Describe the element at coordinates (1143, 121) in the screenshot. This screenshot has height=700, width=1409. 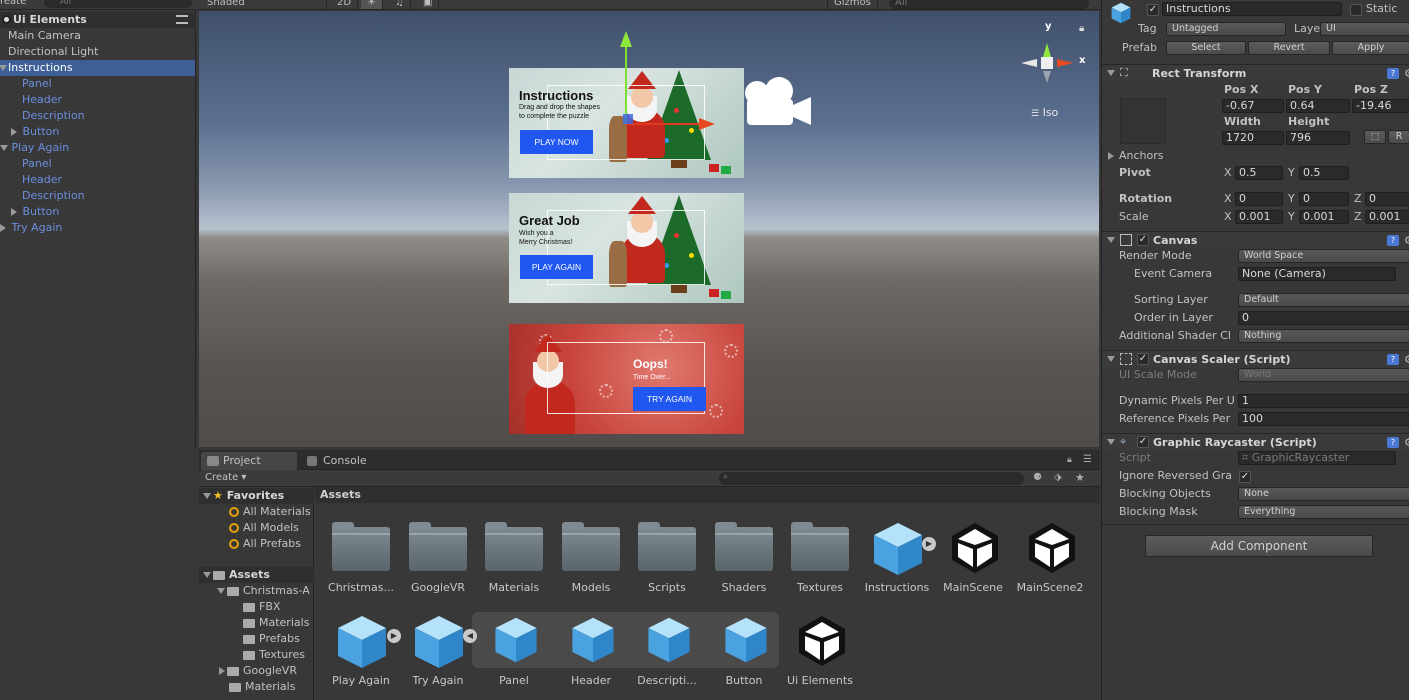
I see `anchor-preset-button` at that location.